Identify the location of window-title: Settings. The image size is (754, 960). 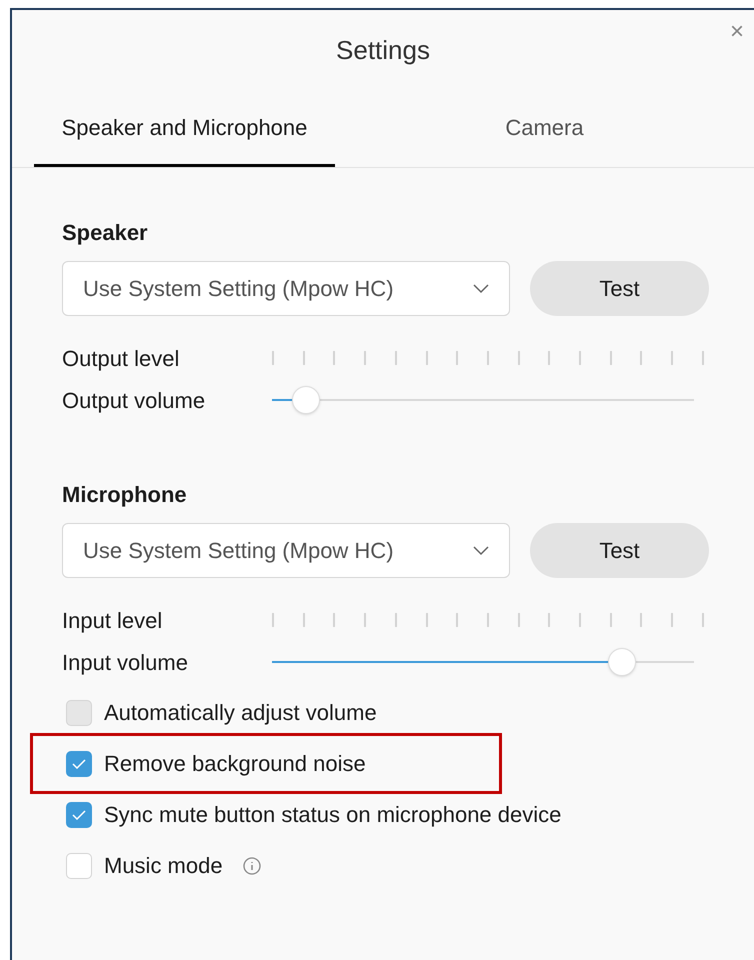
(383, 50).